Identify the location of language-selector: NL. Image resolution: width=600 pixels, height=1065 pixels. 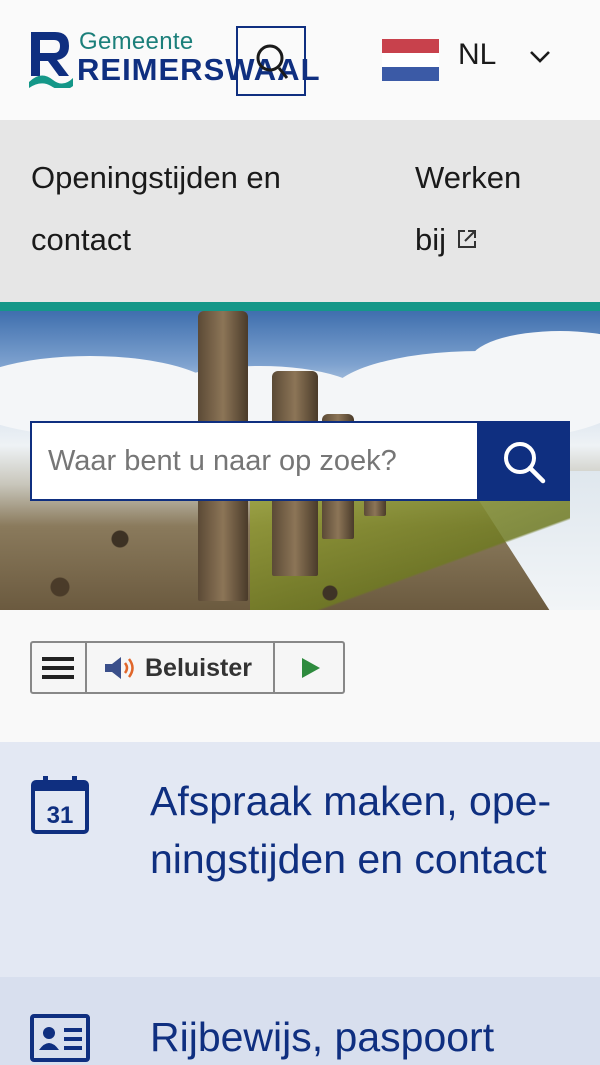
(477, 55).